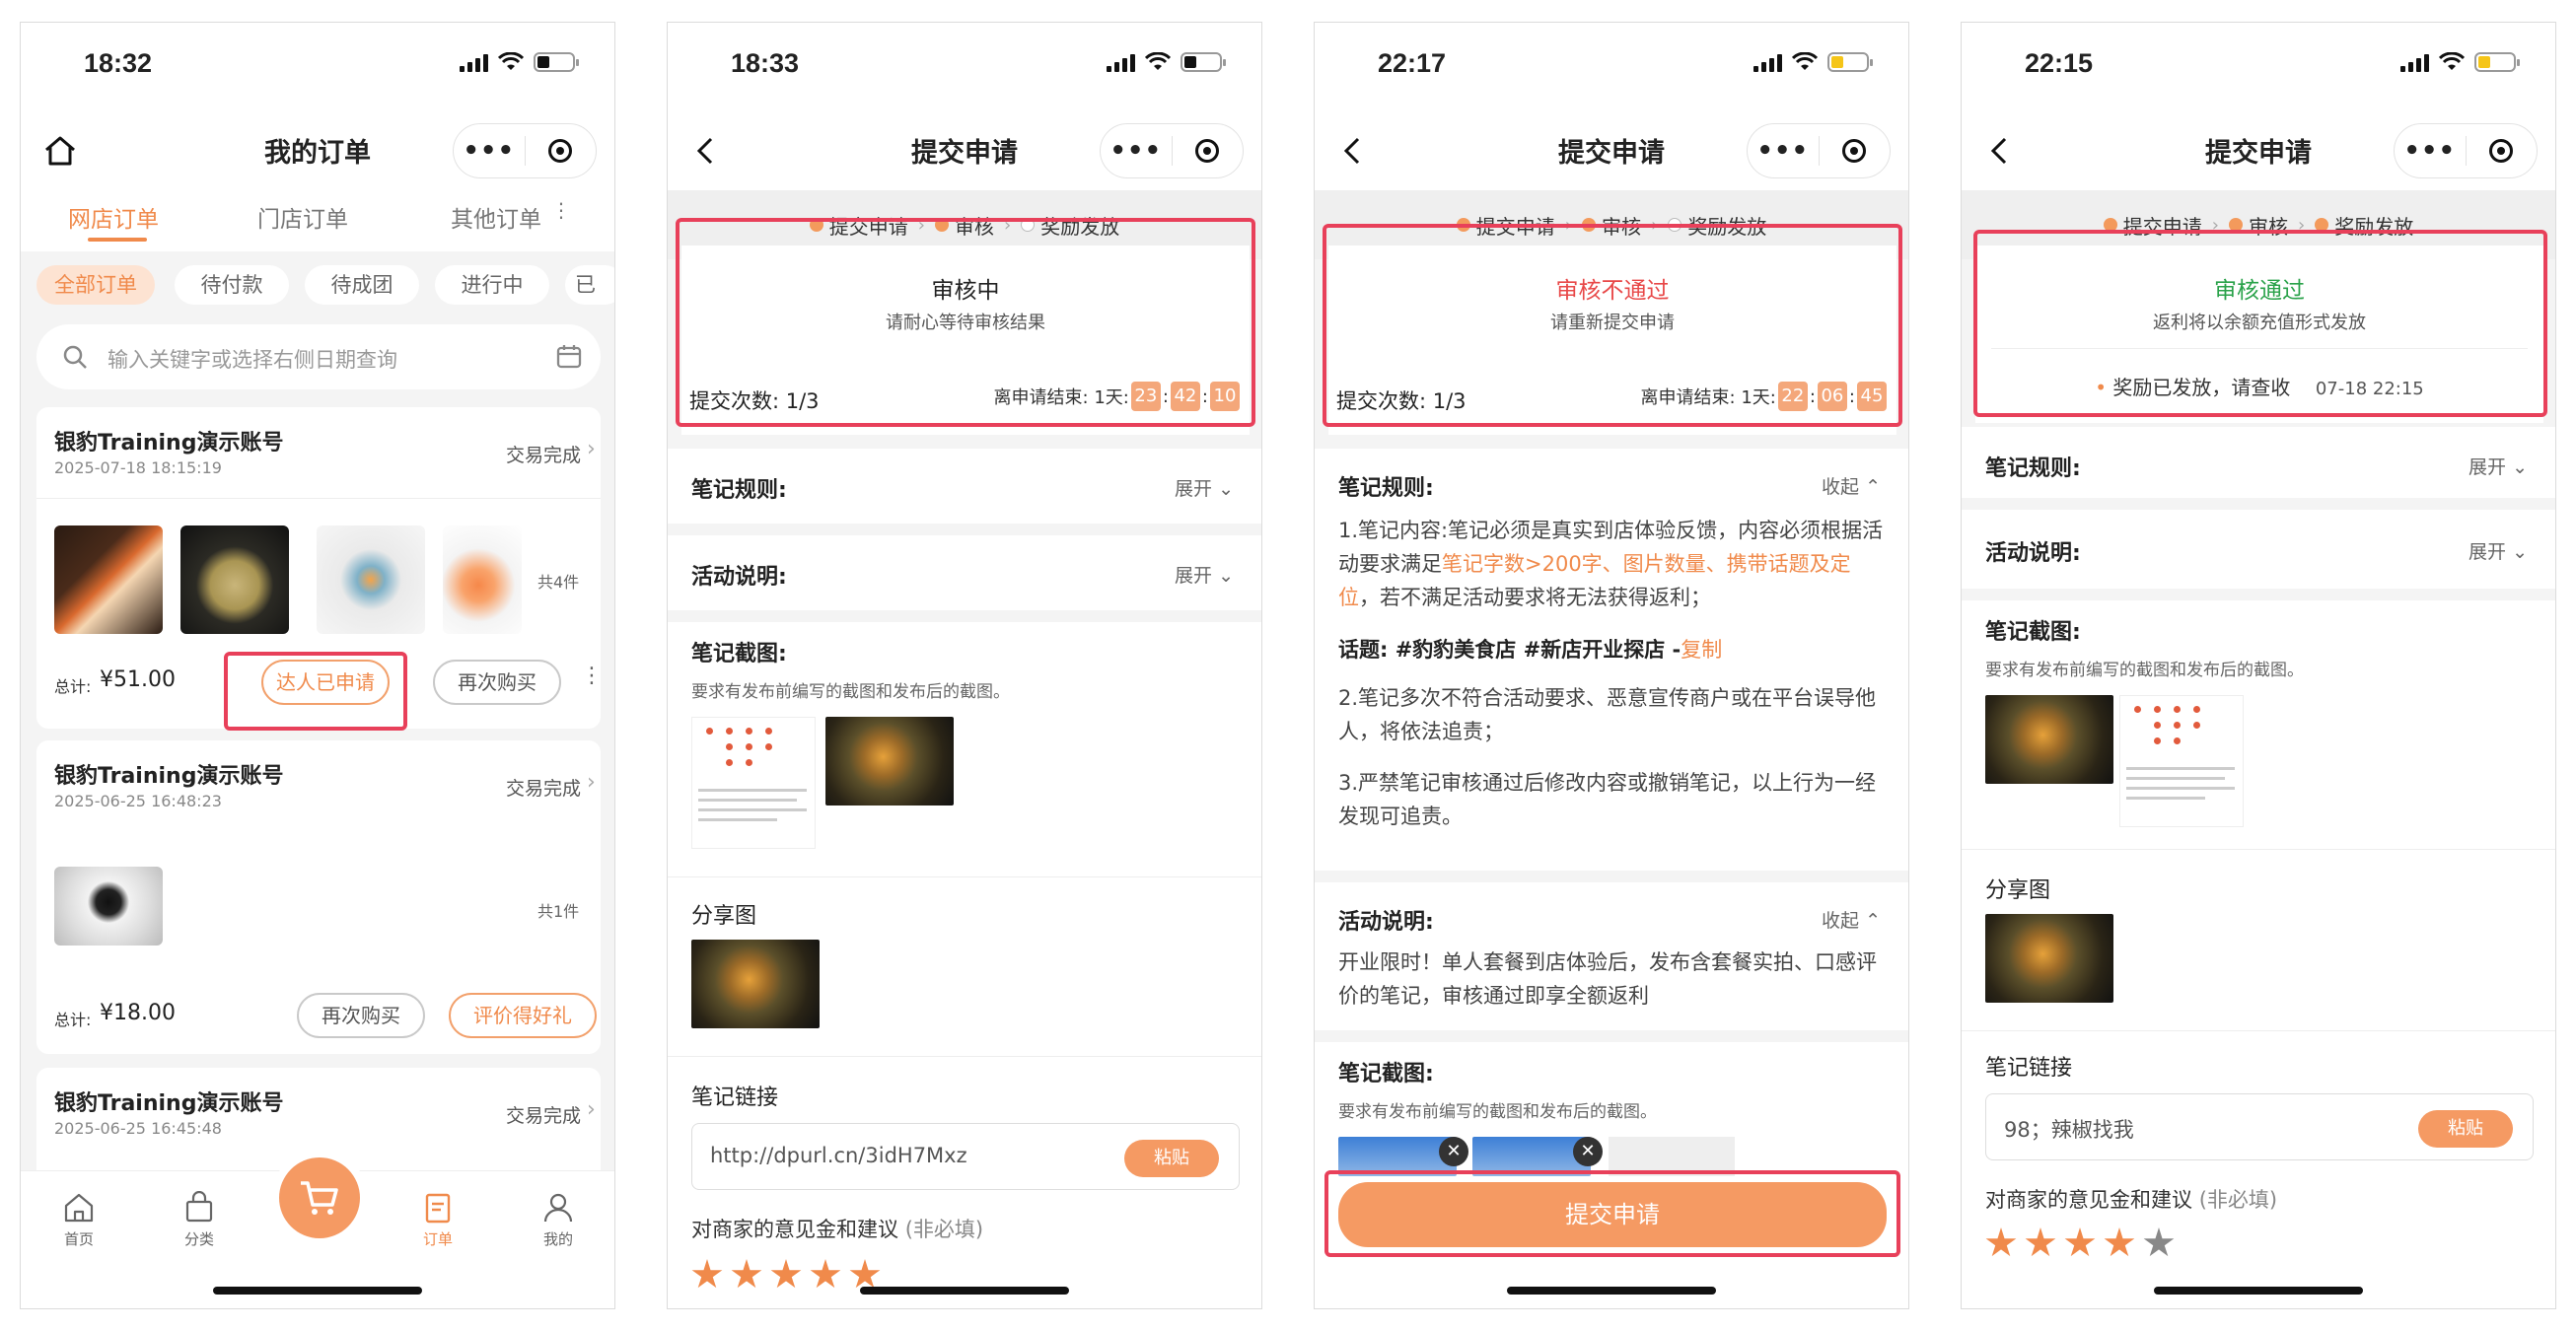  I want to click on filter-pending-payment: 待付款, so click(232, 285).